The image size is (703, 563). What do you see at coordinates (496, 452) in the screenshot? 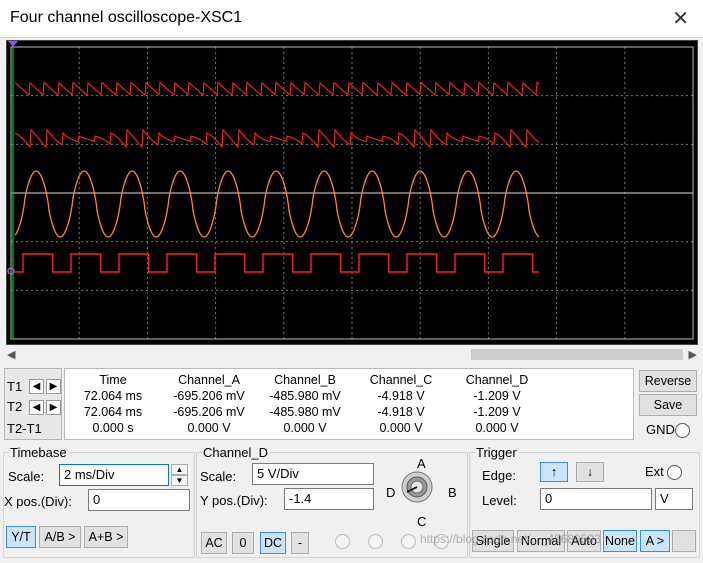
I see `trigger-title: Trigger` at bounding box center [496, 452].